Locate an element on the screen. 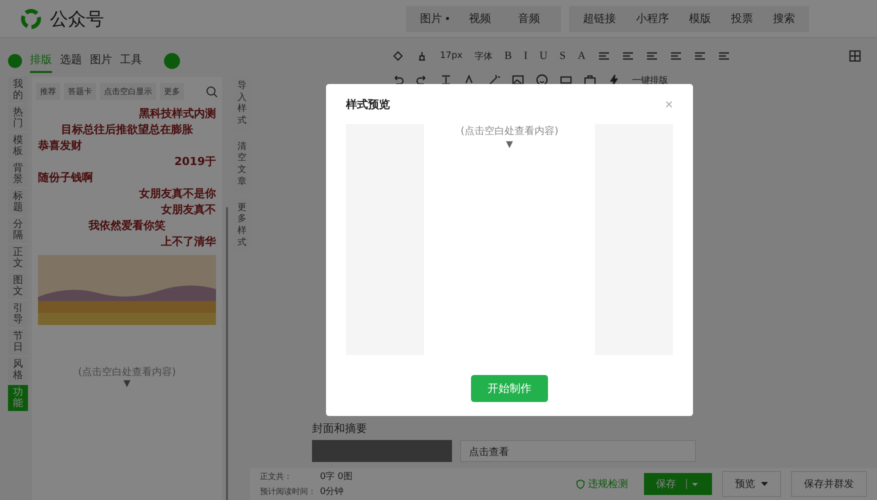  insert-tool: 搜索 is located at coordinates (784, 18).